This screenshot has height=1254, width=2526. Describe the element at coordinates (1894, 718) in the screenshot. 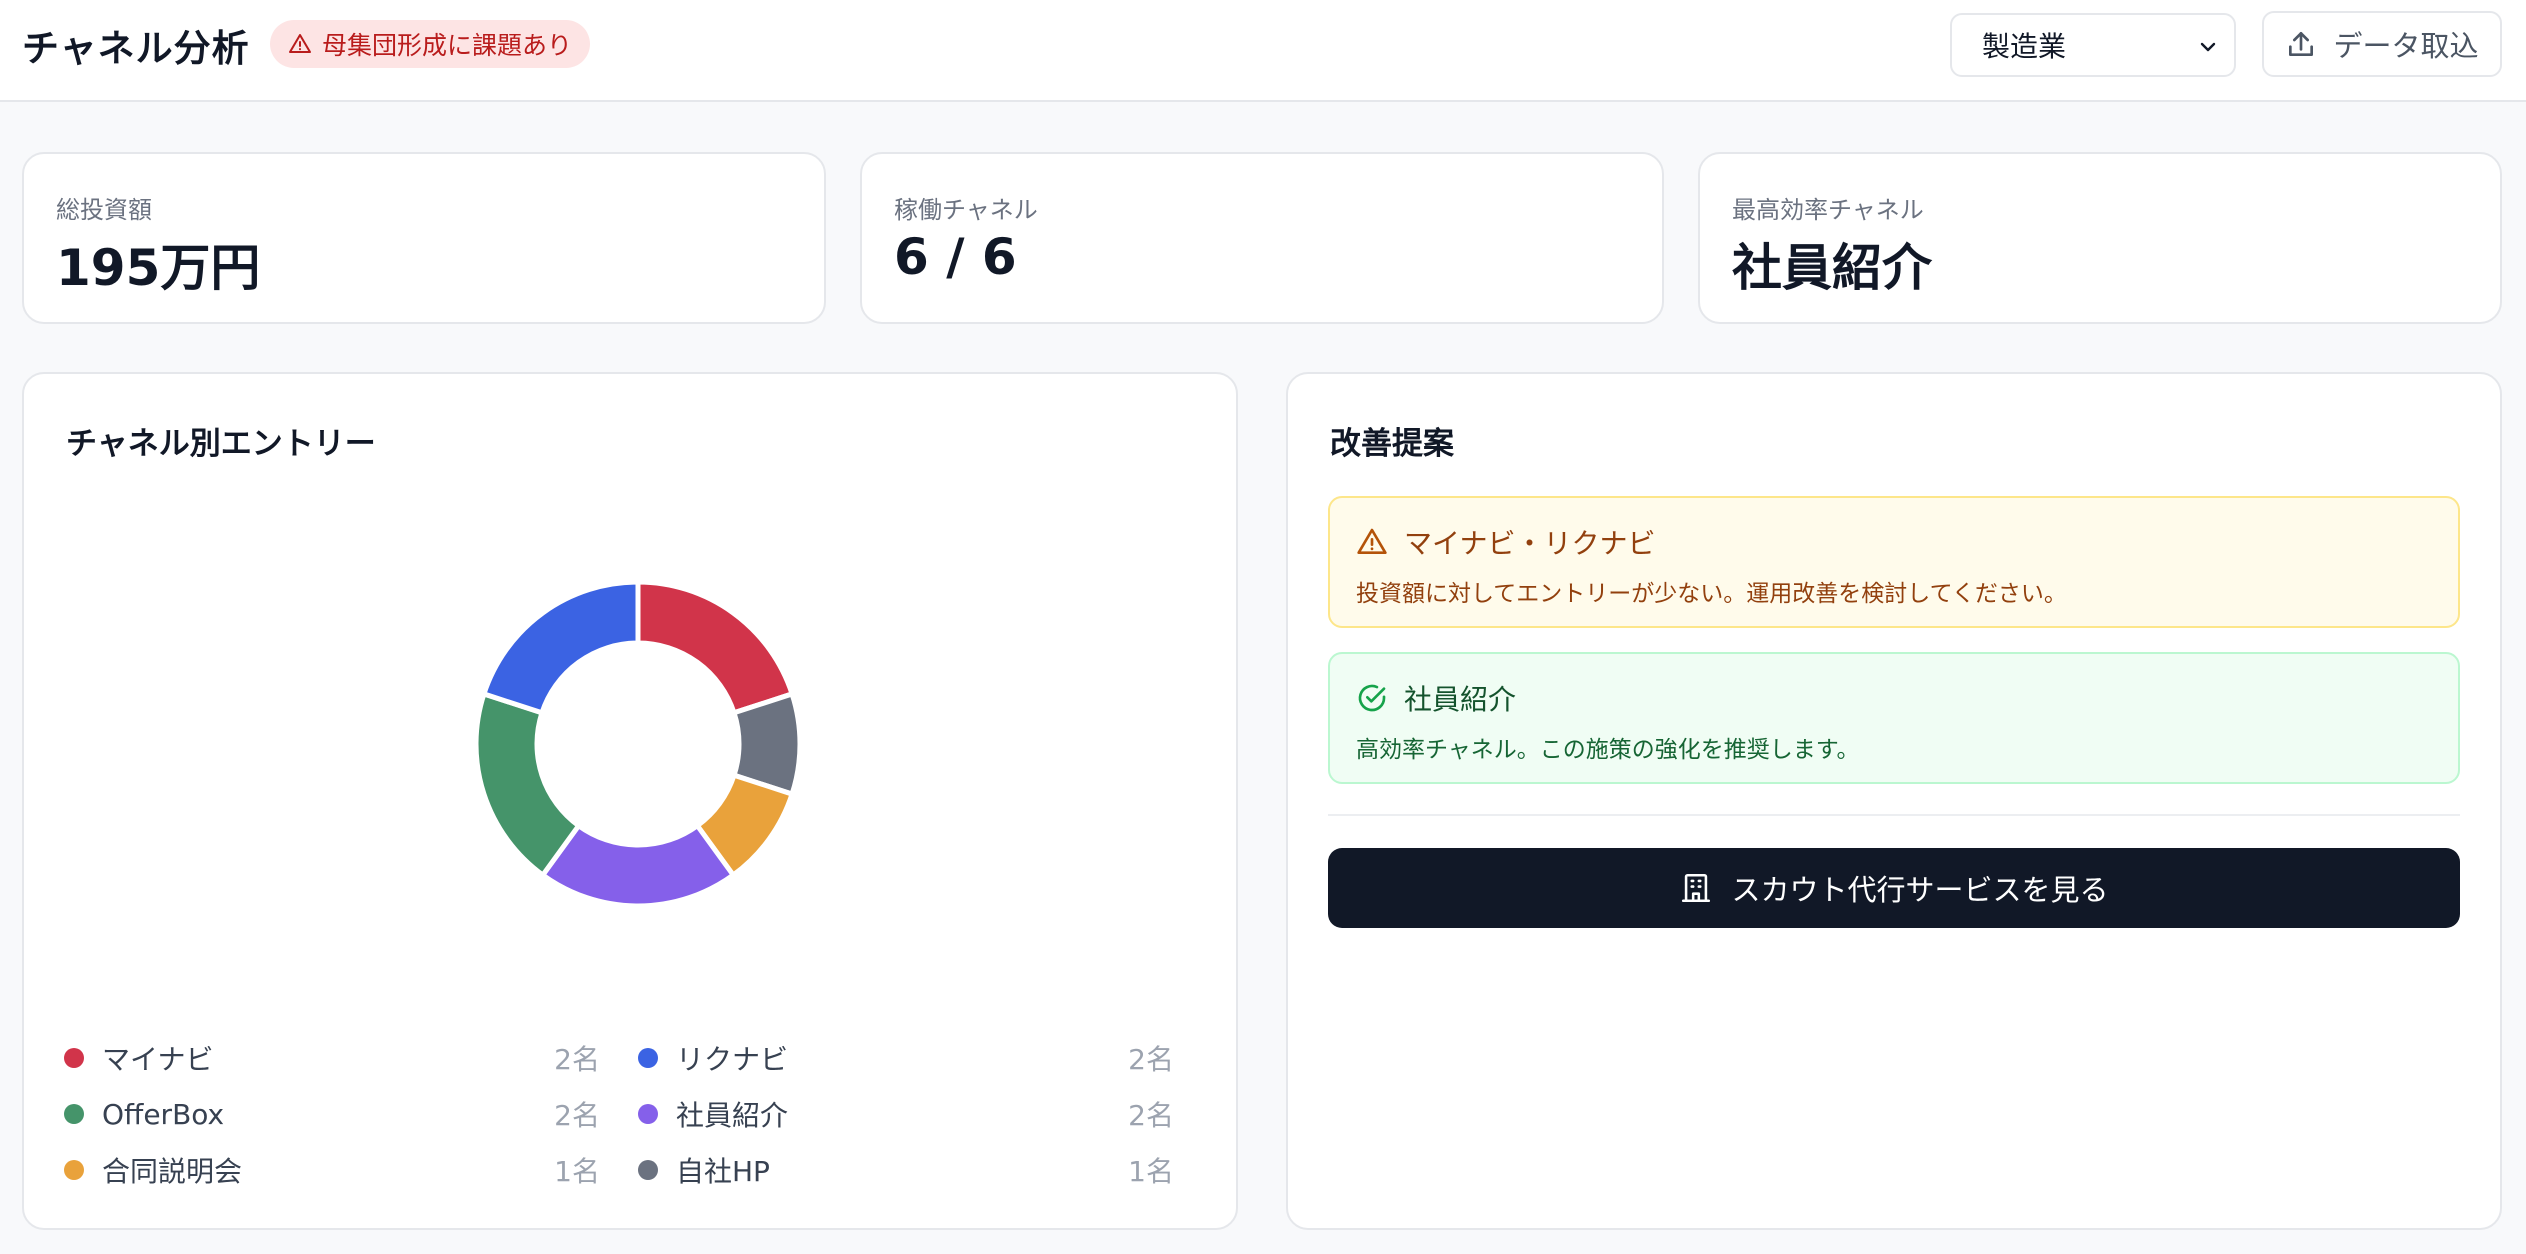

I see `success-alert: 社員紹介 高効率チャネル。この施策の強化を推奨します。` at that location.